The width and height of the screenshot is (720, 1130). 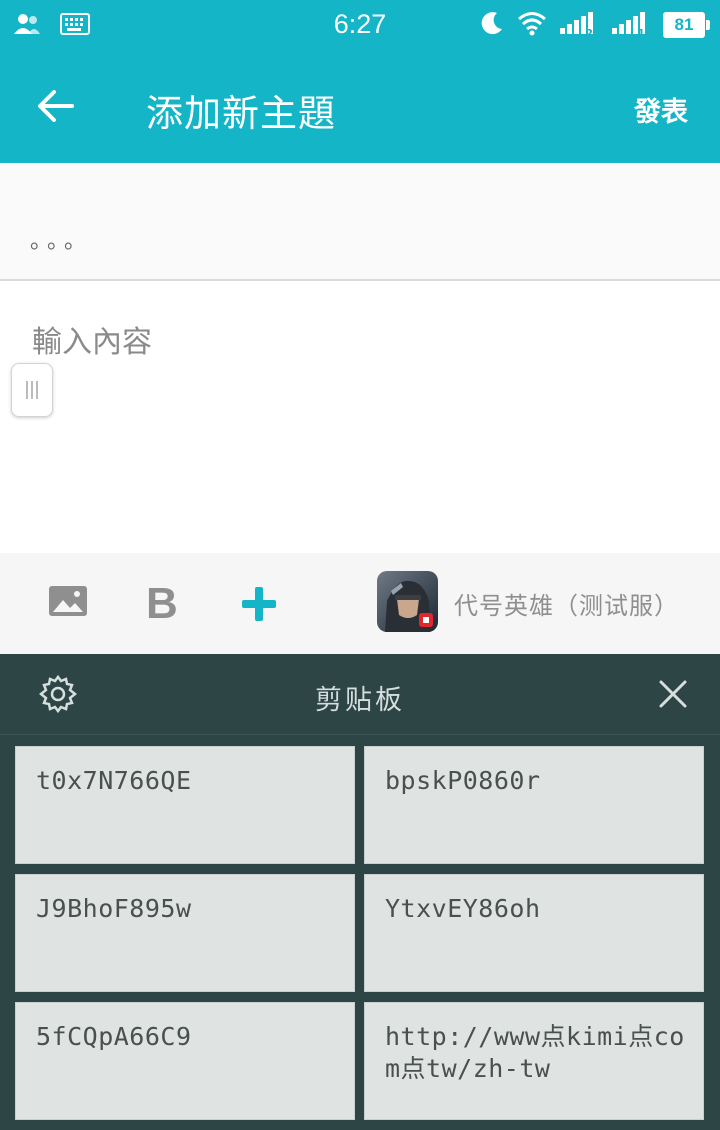 What do you see at coordinates (589, 33) in the screenshot?
I see `sim1-label: 2` at bounding box center [589, 33].